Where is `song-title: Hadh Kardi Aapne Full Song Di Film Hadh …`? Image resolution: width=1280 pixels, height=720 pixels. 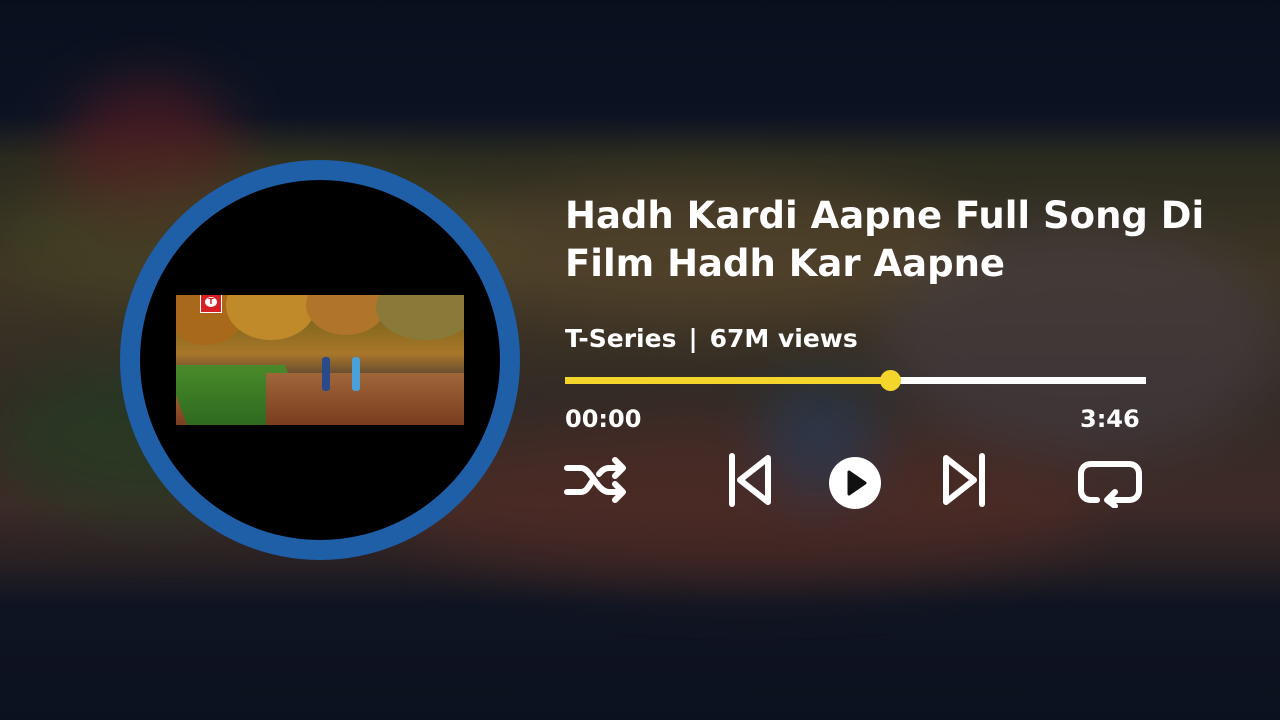 song-title: Hadh Kardi Aapne Full Song Di Film Hadh … is located at coordinates (915, 240).